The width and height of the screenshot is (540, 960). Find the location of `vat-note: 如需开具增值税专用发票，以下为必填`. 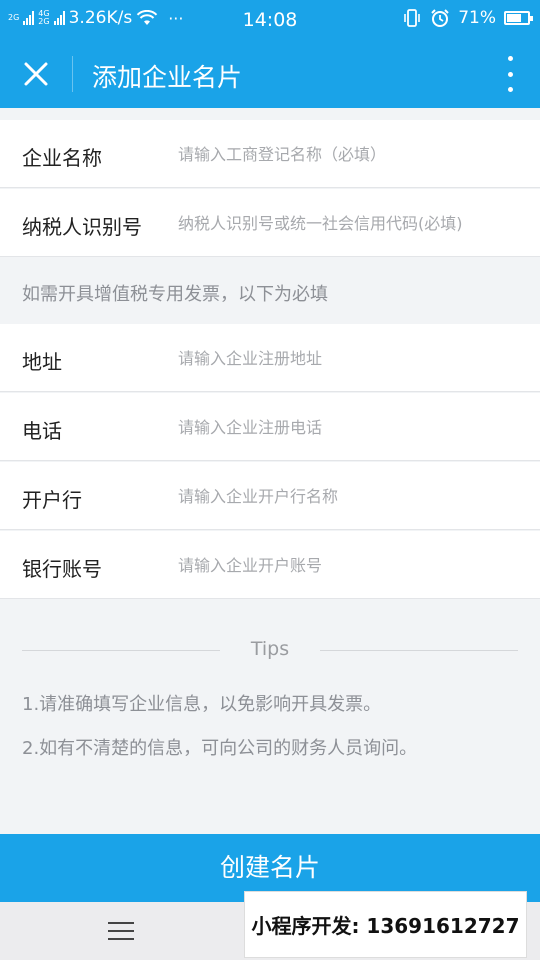

vat-note: 如需开具增值税专用发票，以下为必填 is located at coordinates (175, 294).